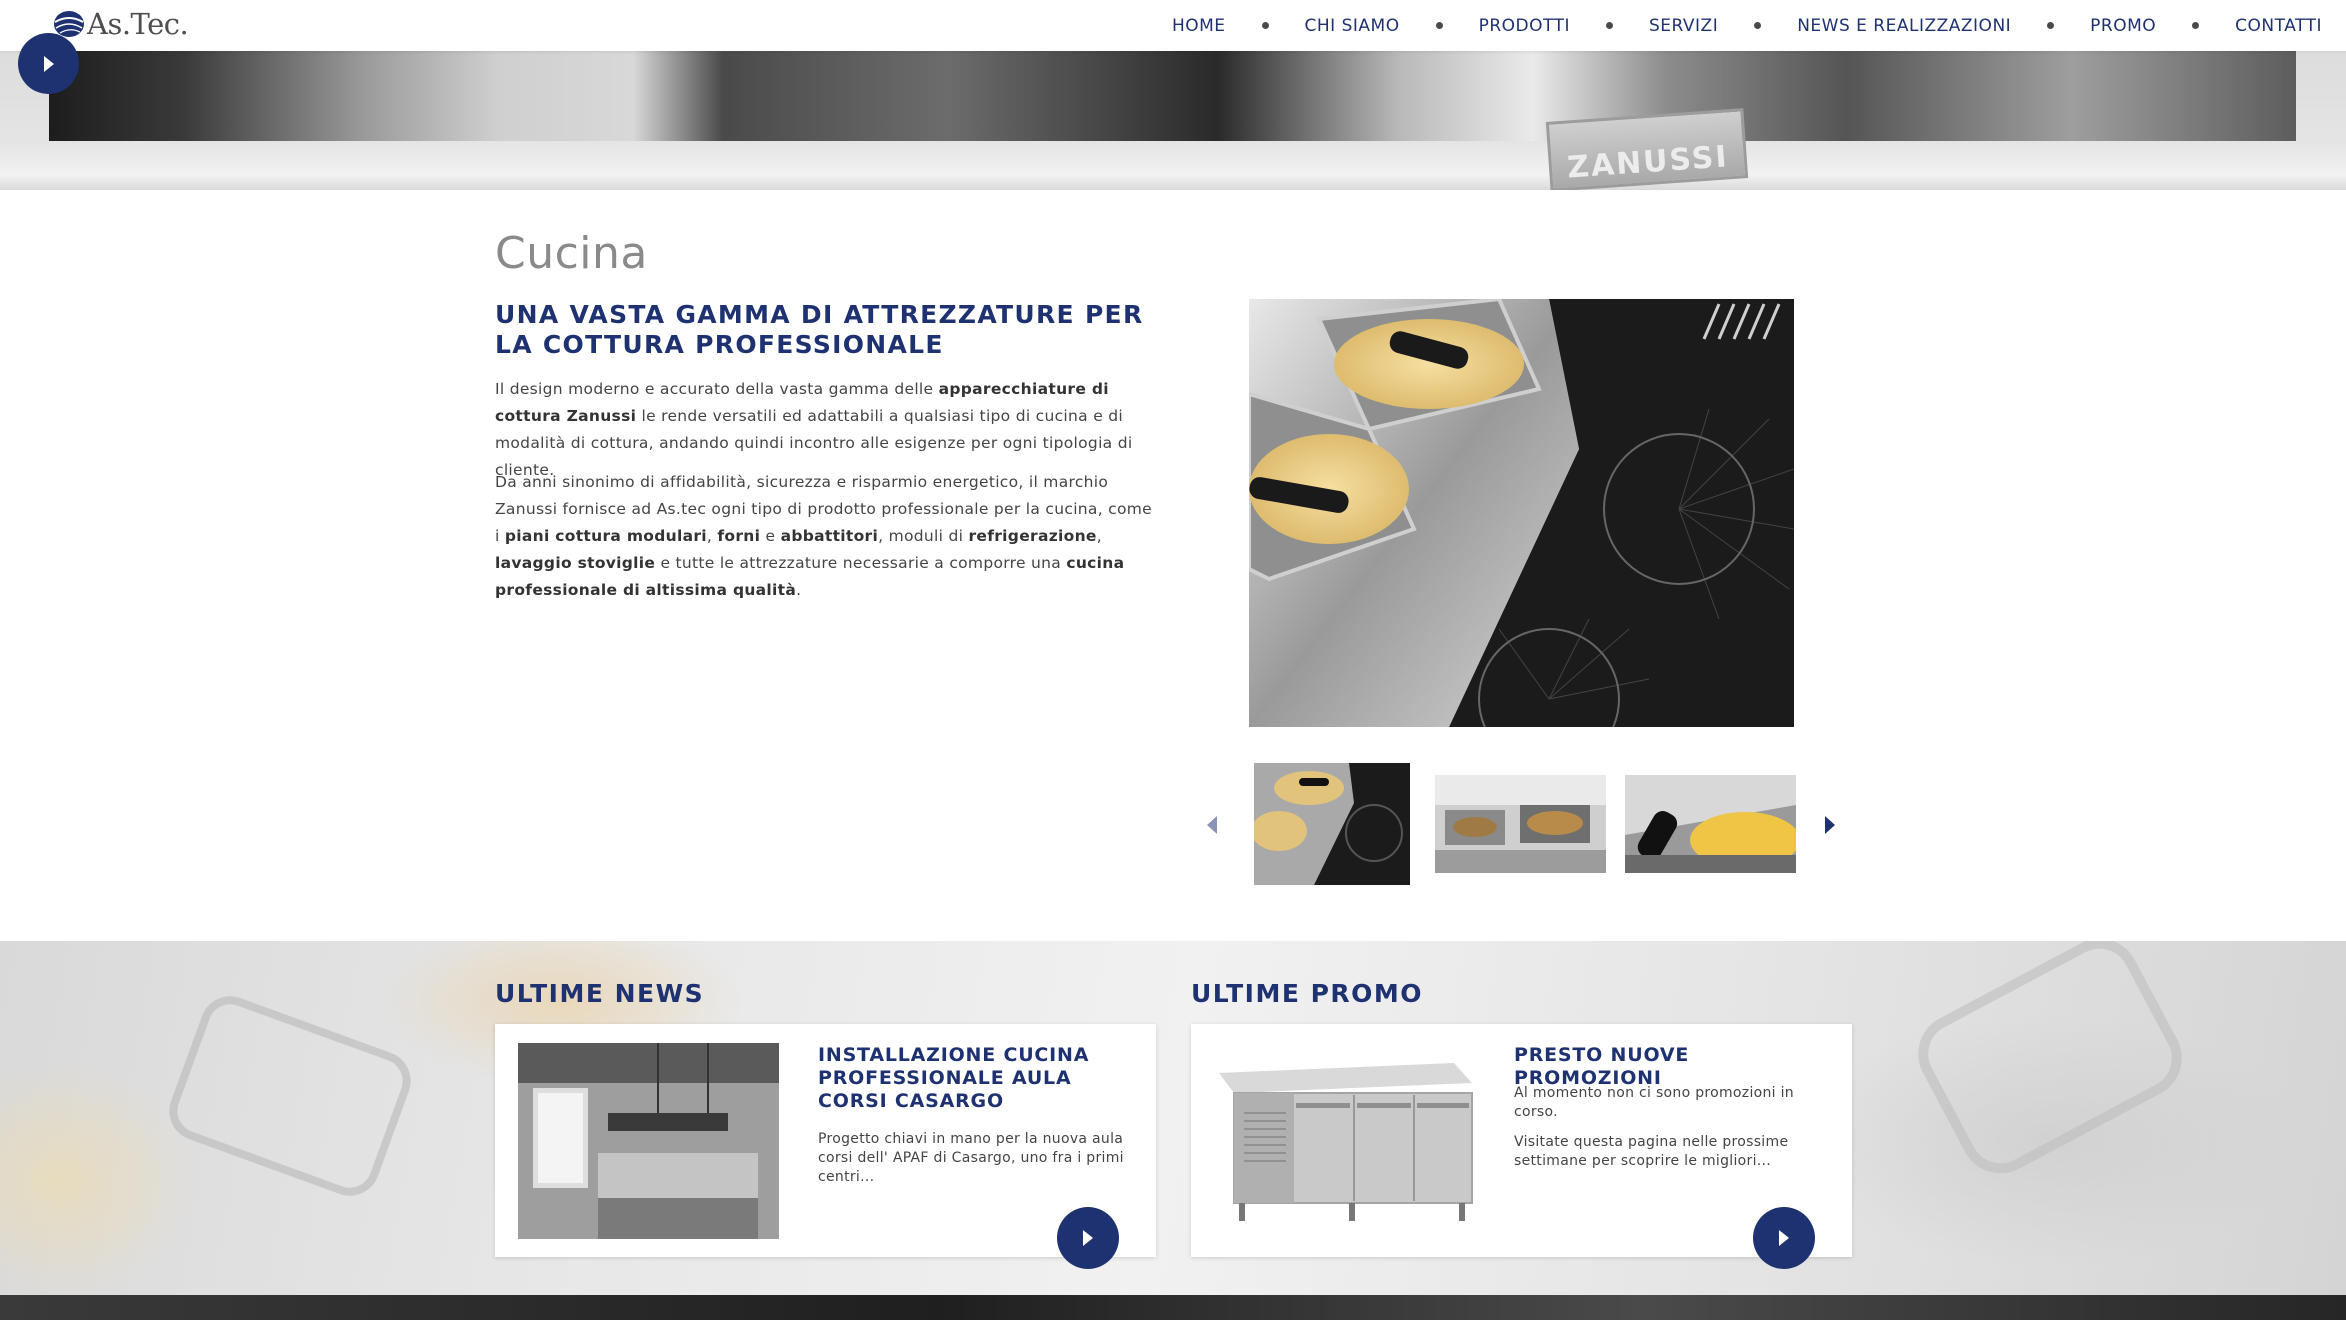 The image size is (2346, 1320). I want to click on nav-item-promo: PROMO, so click(2123, 26).